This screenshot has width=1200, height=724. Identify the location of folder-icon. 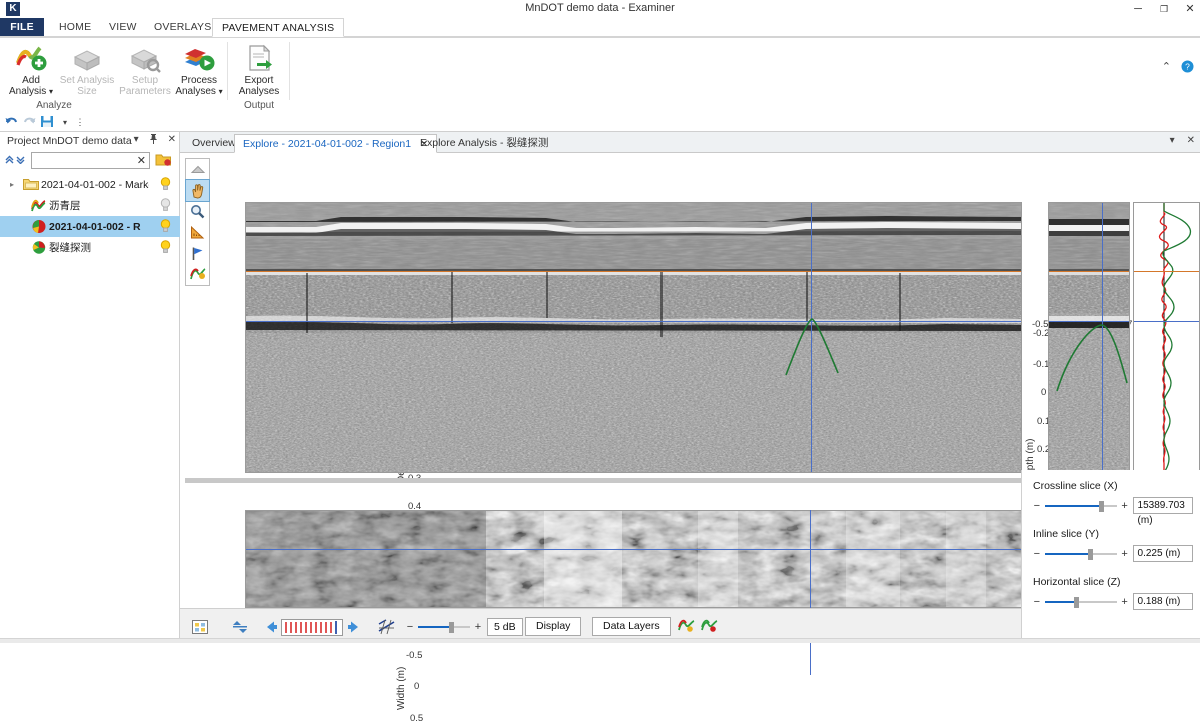
(31, 185).